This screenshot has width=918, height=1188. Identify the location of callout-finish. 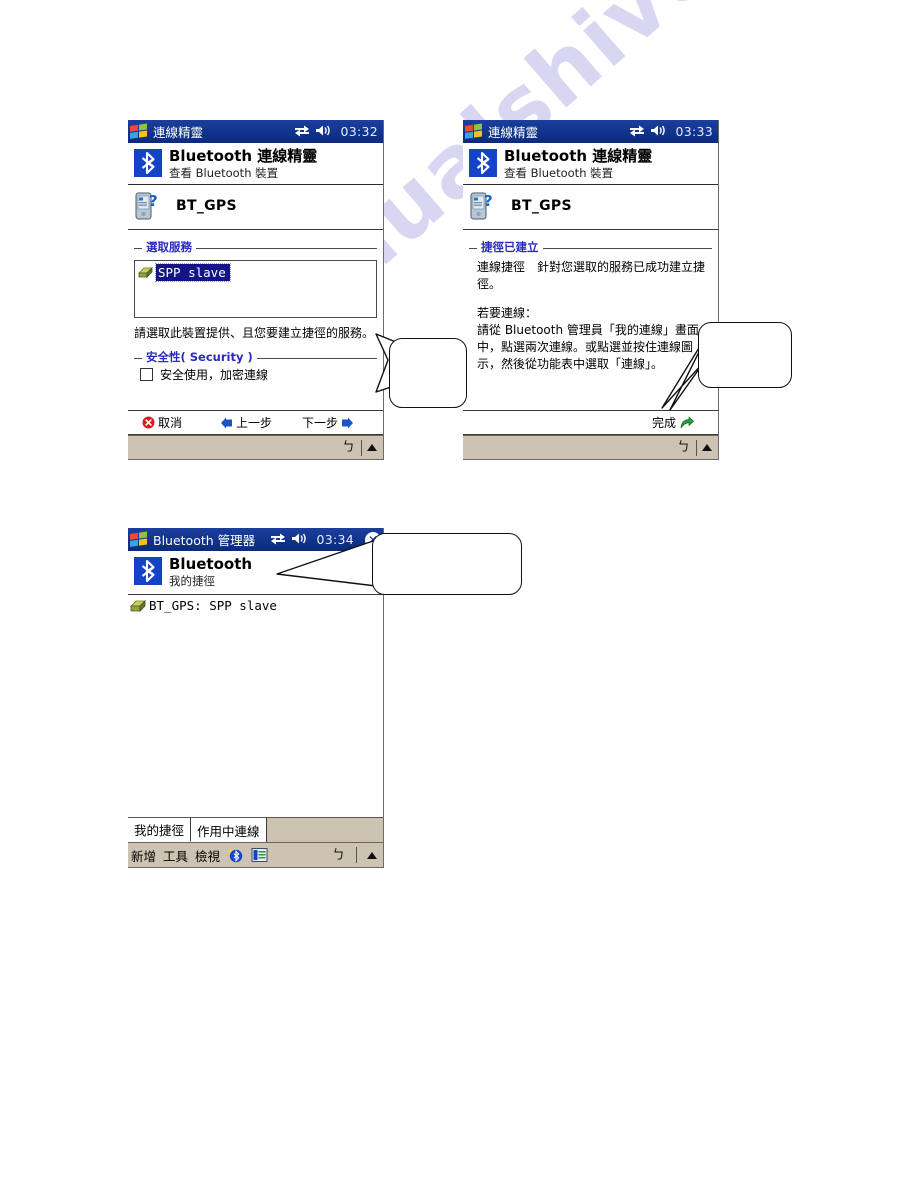
(730, 365).